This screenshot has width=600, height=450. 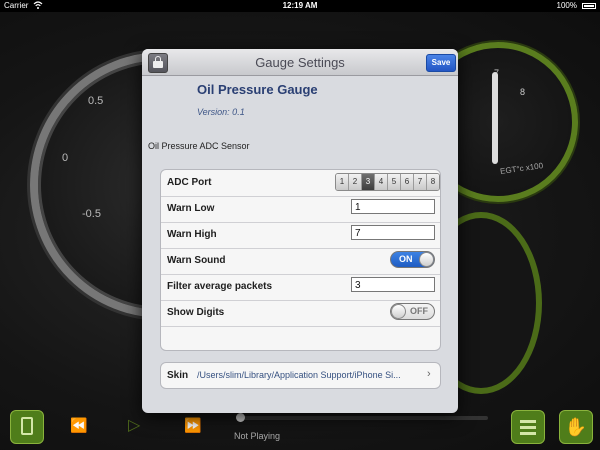 I want to click on playback-status: Not Playing, so click(x=257, y=436).